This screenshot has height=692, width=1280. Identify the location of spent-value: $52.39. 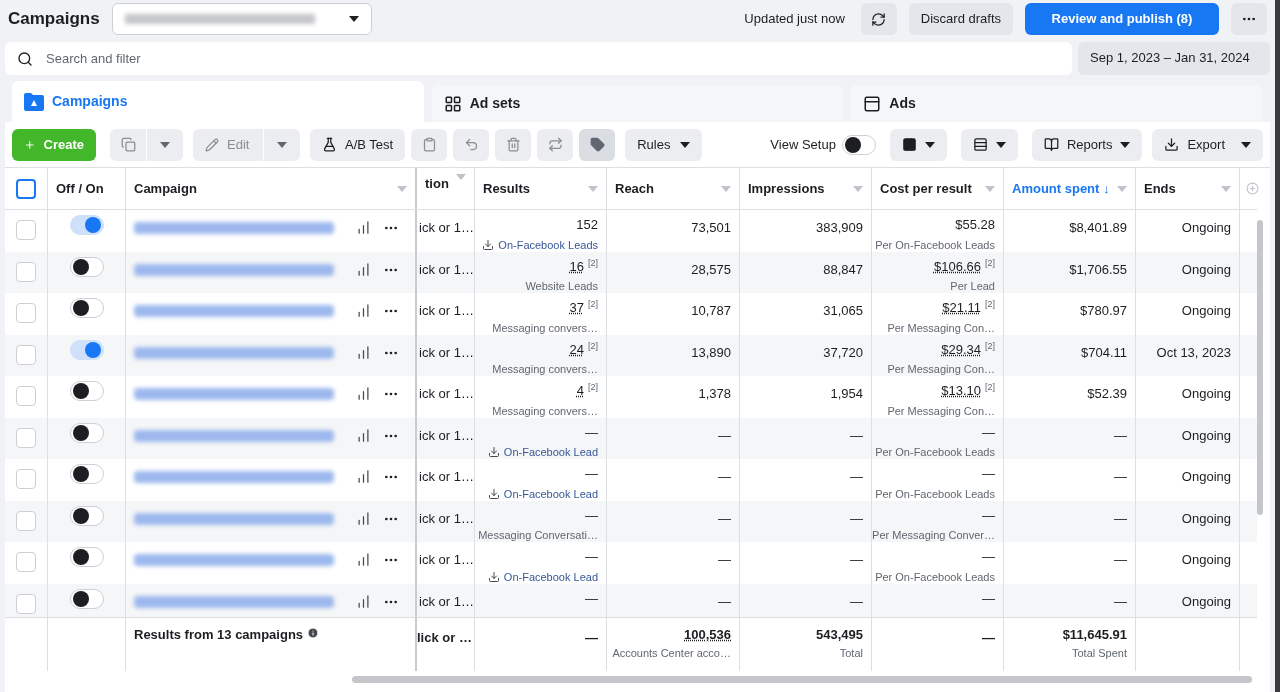
(1107, 393).